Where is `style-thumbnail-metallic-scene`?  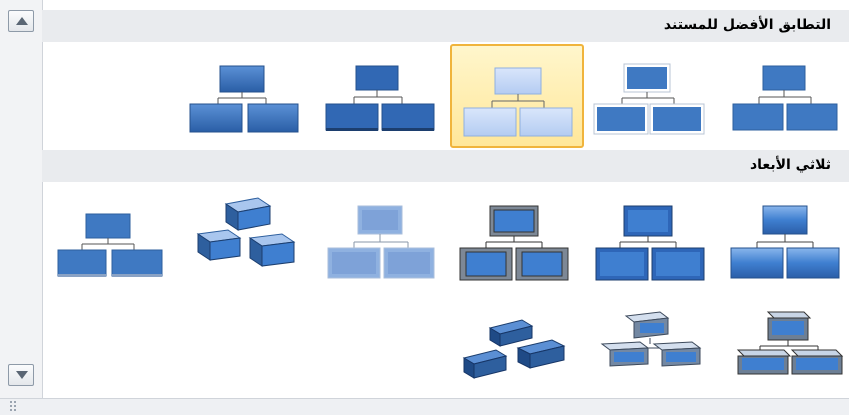 style-thumbnail-metallic-scene is located at coordinates (789, 348).